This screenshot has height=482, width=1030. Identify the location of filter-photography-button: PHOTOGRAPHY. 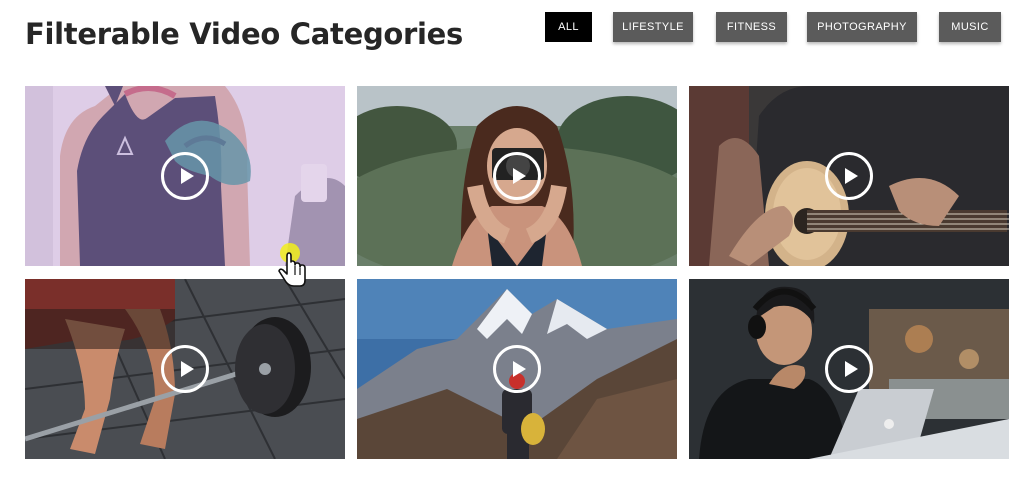
(862, 27).